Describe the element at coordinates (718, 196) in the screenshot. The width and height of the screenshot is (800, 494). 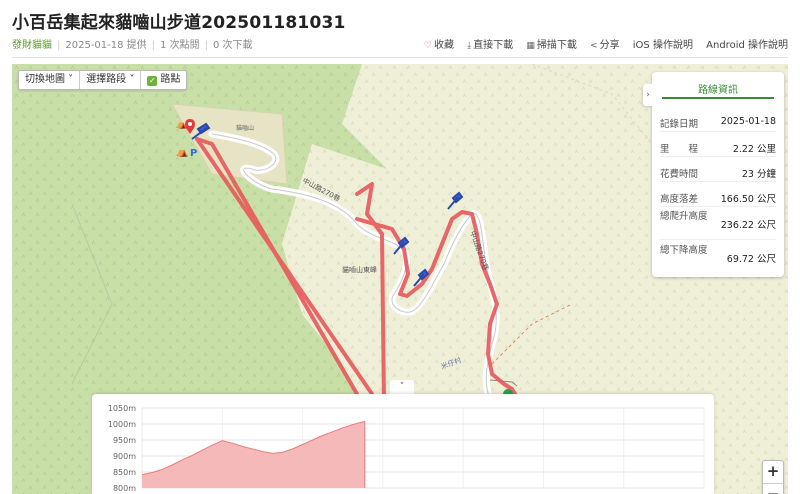
I see `route-info-row: 高度落差 166.50 公尺` at that location.